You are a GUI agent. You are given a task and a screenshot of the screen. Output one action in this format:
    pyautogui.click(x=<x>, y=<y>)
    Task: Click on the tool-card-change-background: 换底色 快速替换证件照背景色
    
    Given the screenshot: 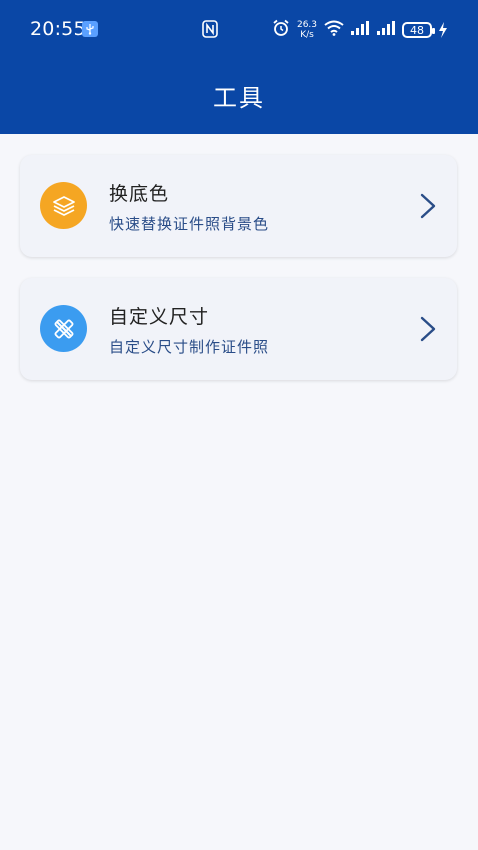 What is the action you would take?
    pyautogui.click(x=238, y=206)
    